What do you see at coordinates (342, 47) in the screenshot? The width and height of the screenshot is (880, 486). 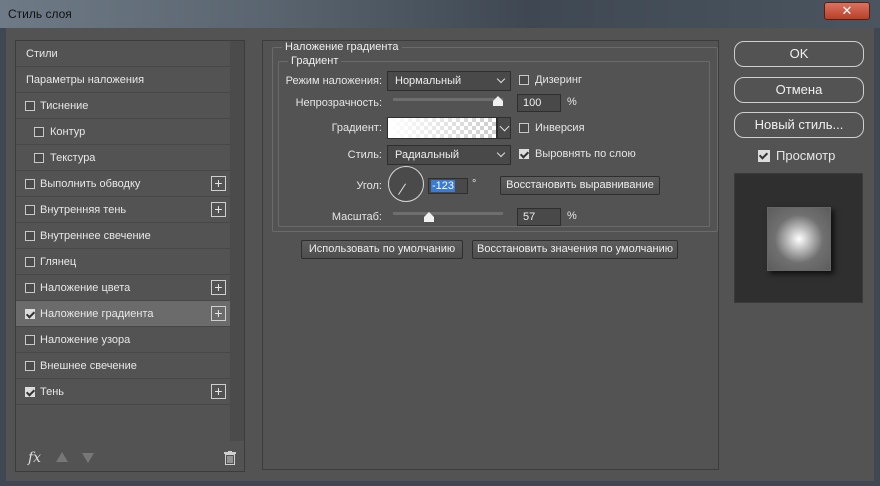 I see `gradient-overlay-title: Наложение градиента` at bounding box center [342, 47].